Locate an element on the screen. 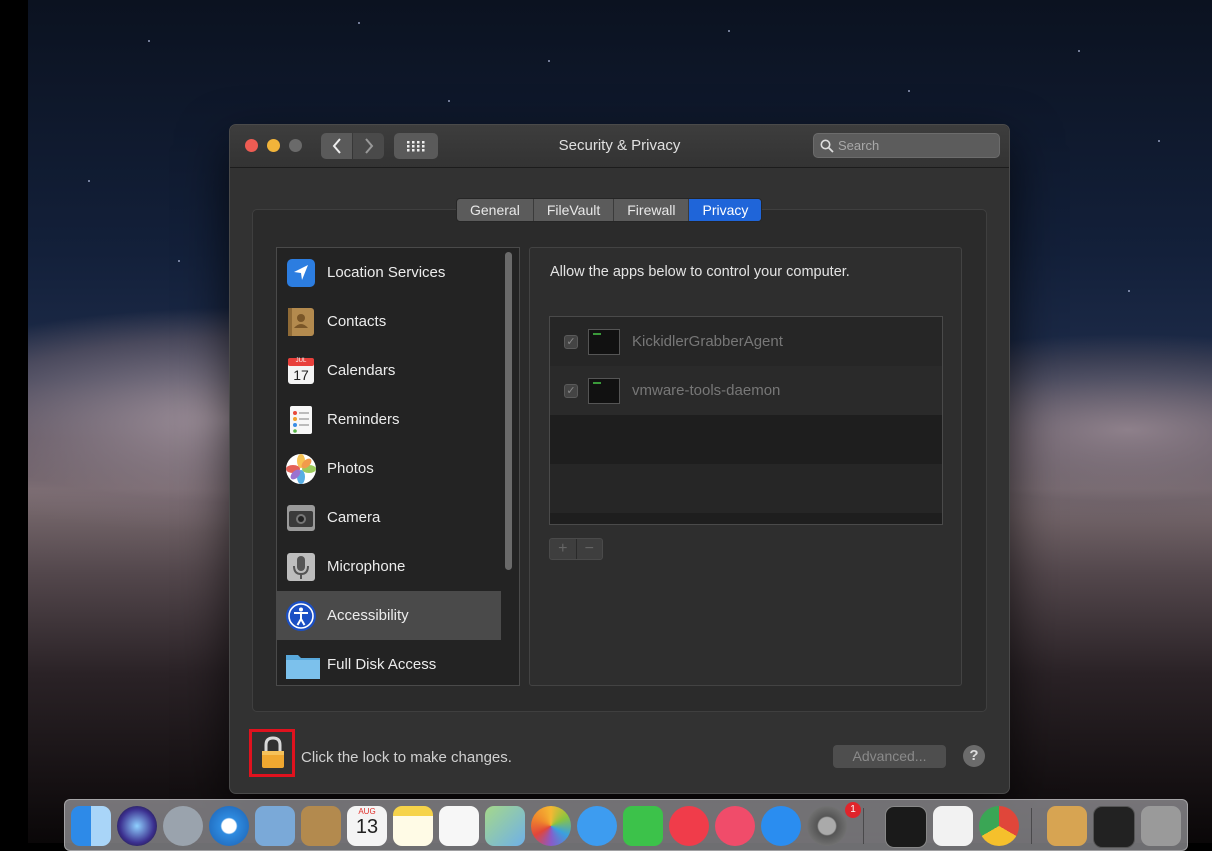 The height and width of the screenshot is (851, 1212). lock-icon is located at coordinates (273, 752).